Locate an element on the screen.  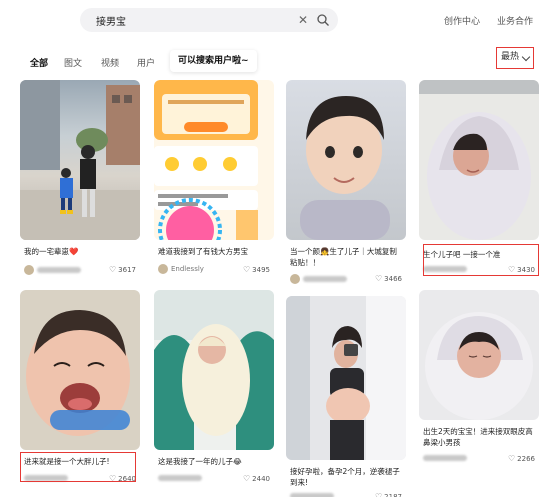
street-photo is located at coordinates (80, 160).